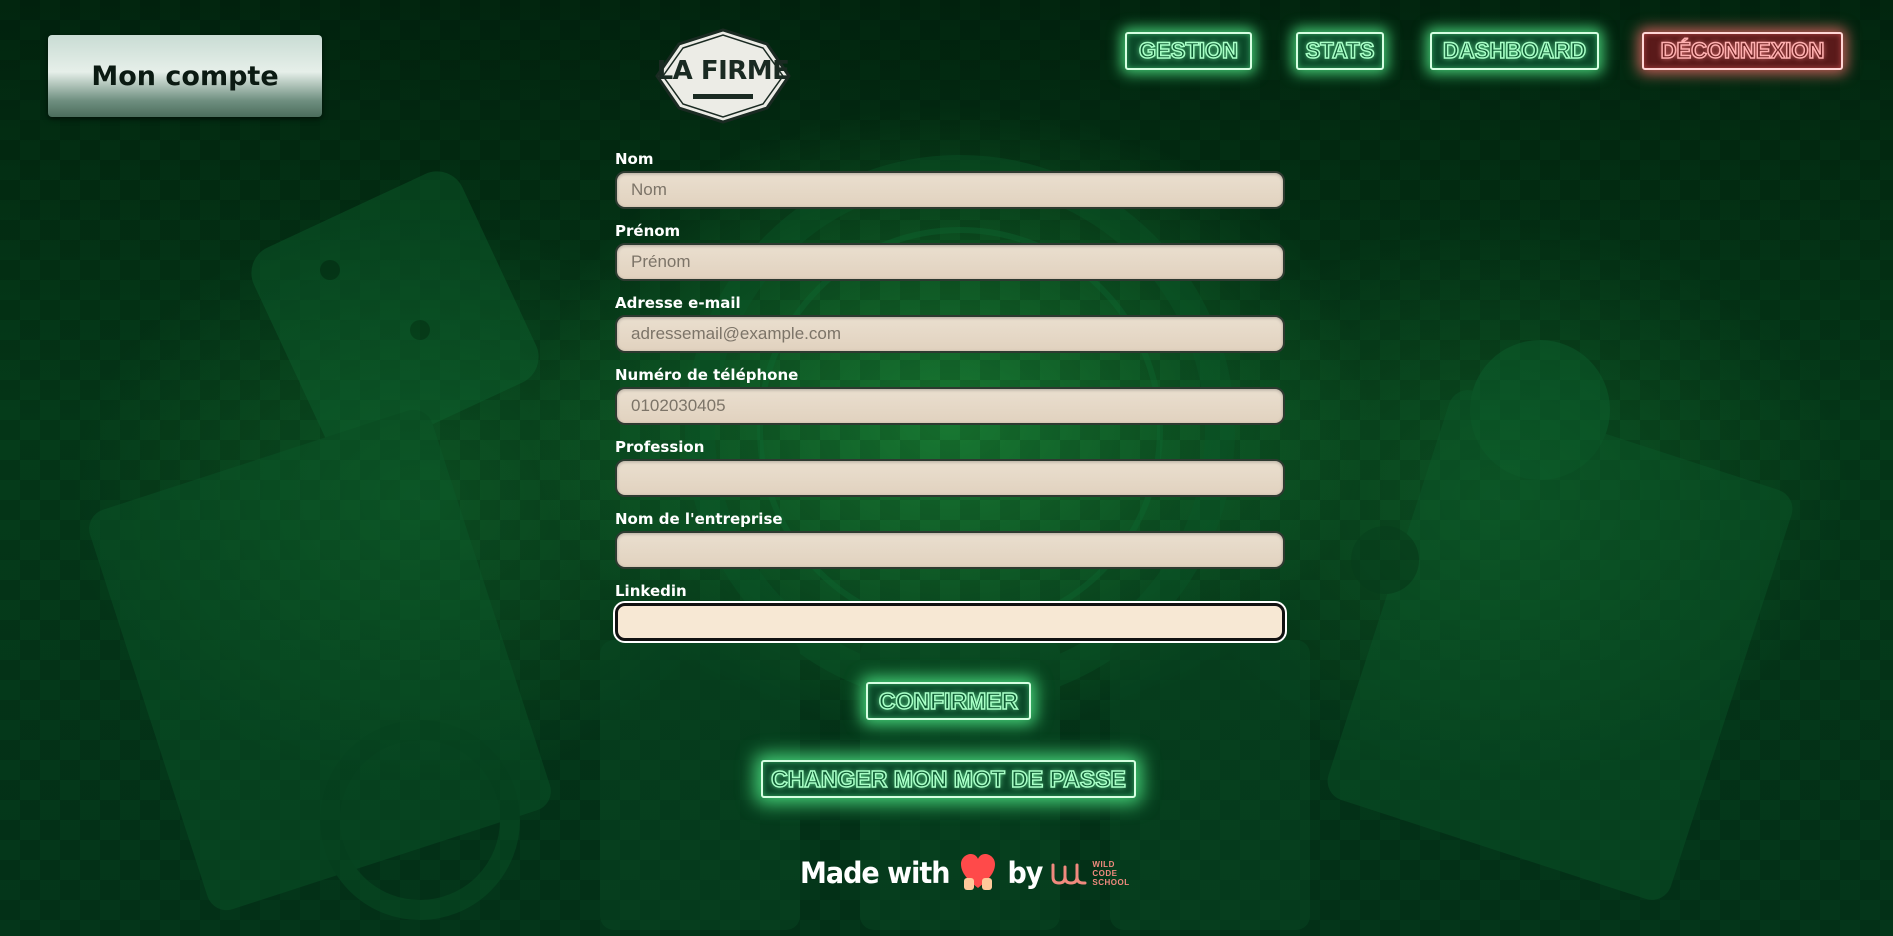 This screenshot has width=1893, height=936. I want to click on field-label-profession: Profession, so click(660, 447).